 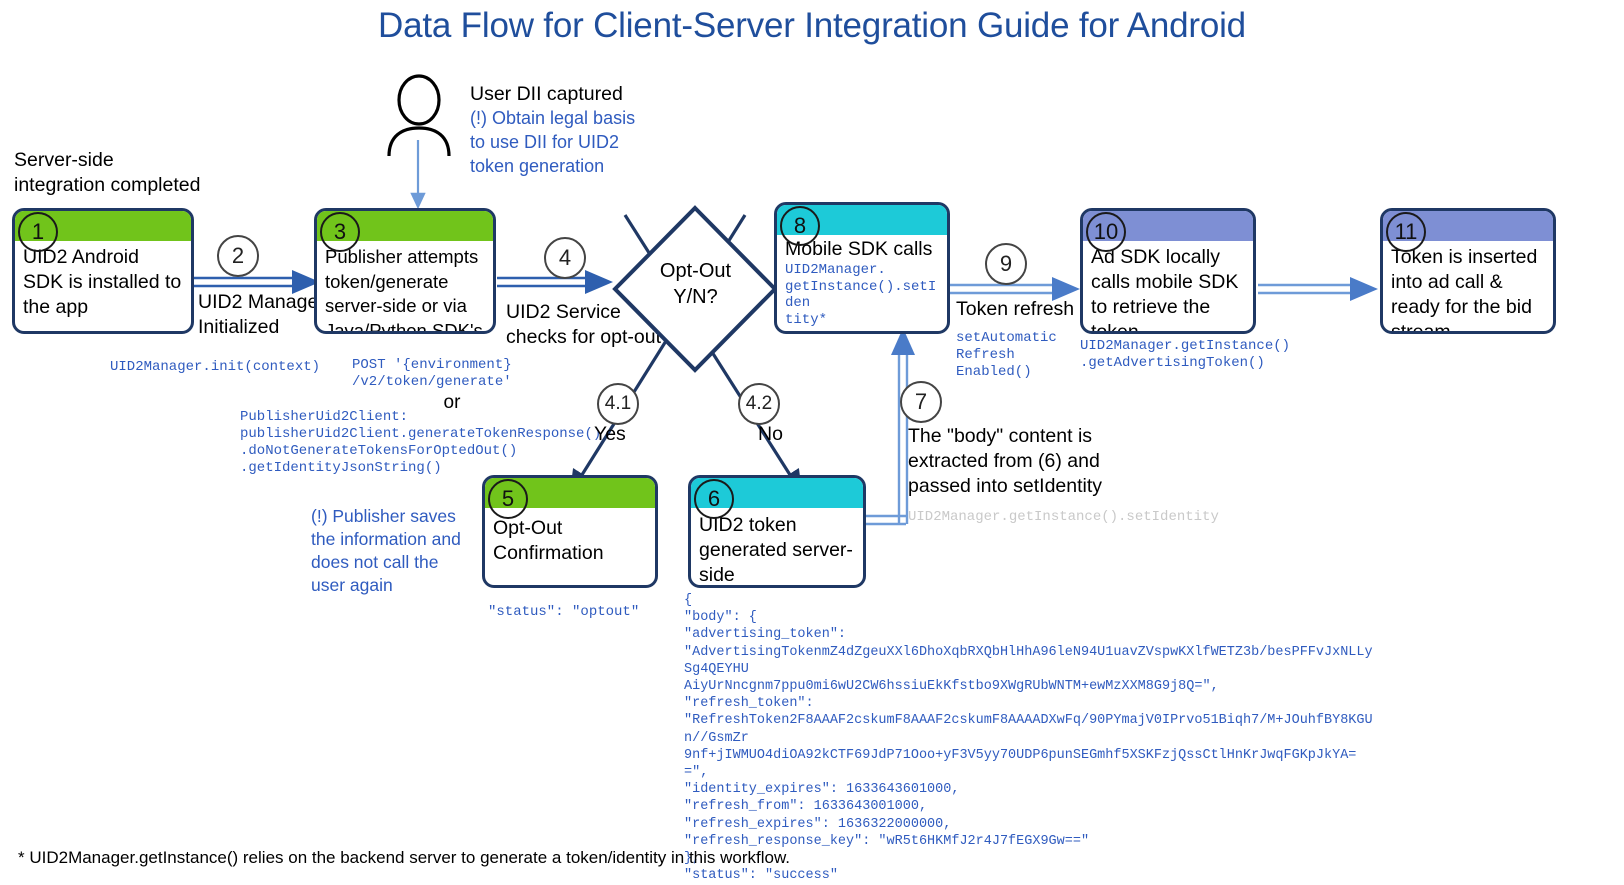 I want to click on step-2-label: UID2 Manager Initialized, so click(x=261, y=314).